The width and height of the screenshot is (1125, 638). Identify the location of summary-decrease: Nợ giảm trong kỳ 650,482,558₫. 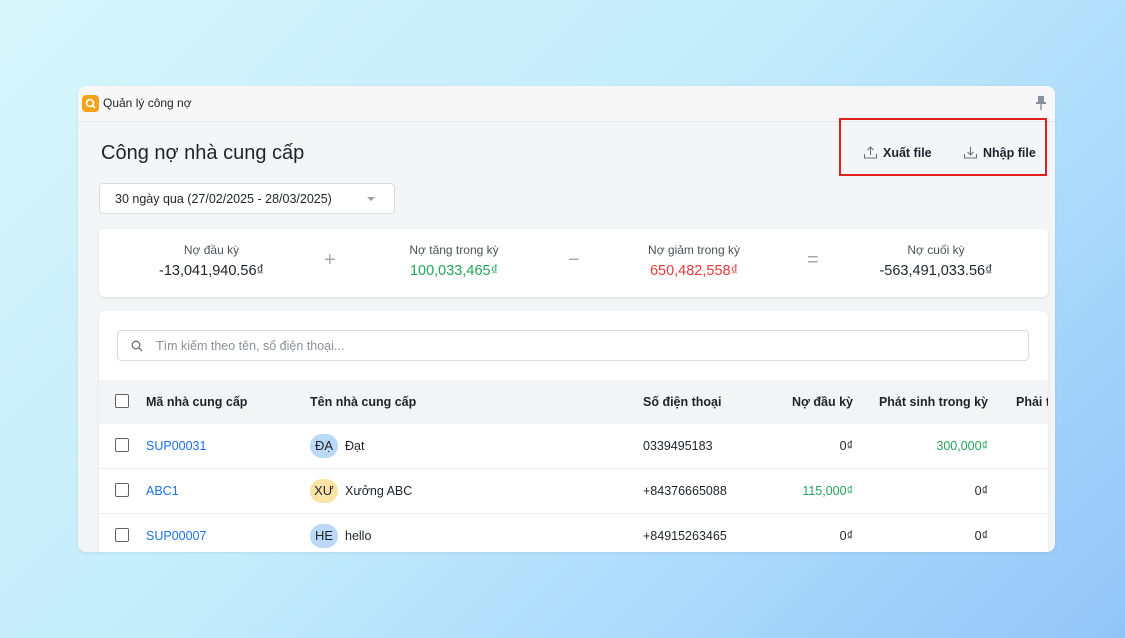
(694, 261).